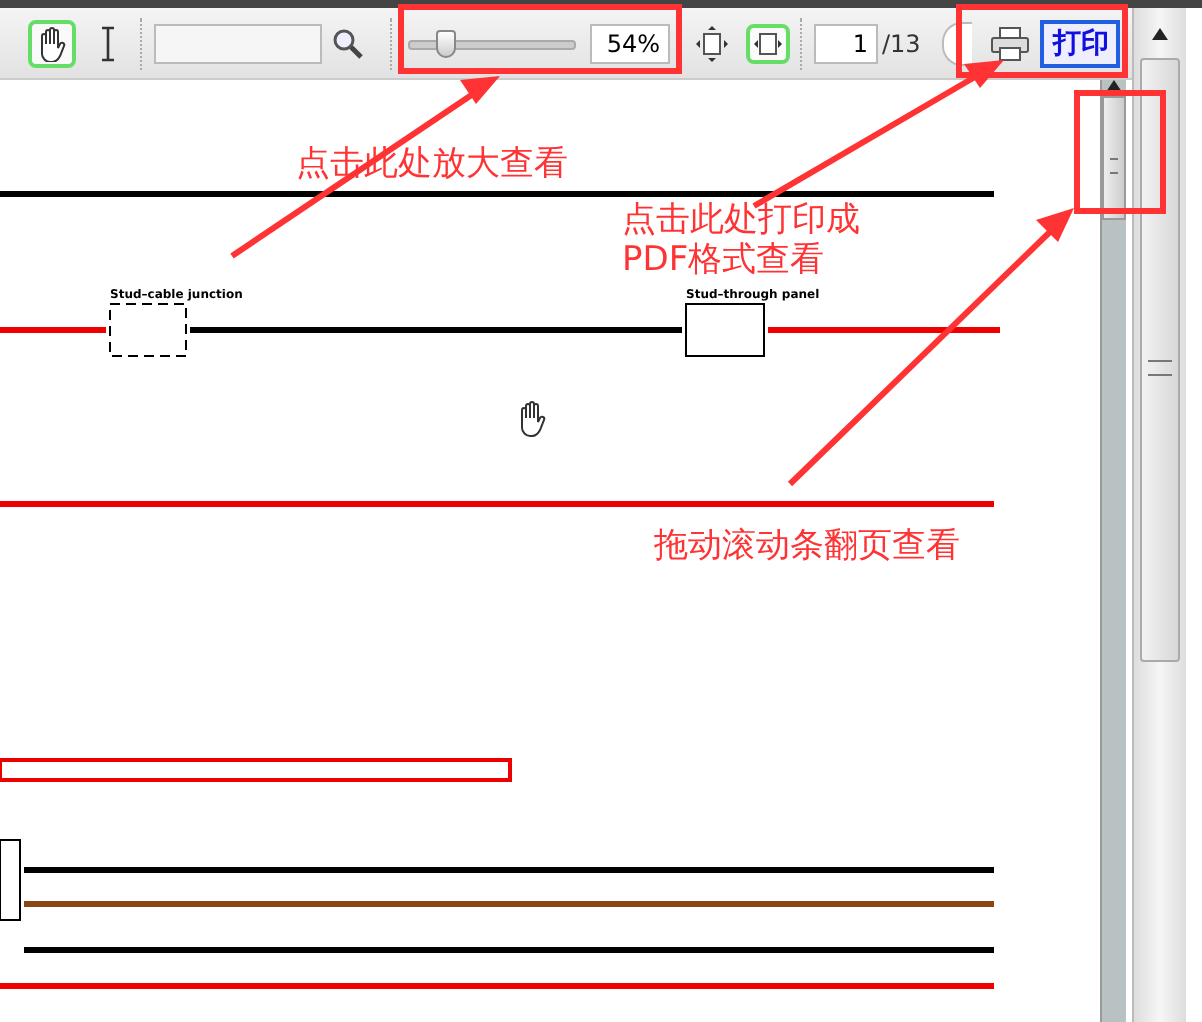 This screenshot has width=1202, height=1022. What do you see at coordinates (492, 43) in the screenshot?
I see `zoom-slider` at bounding box center [492, 43].